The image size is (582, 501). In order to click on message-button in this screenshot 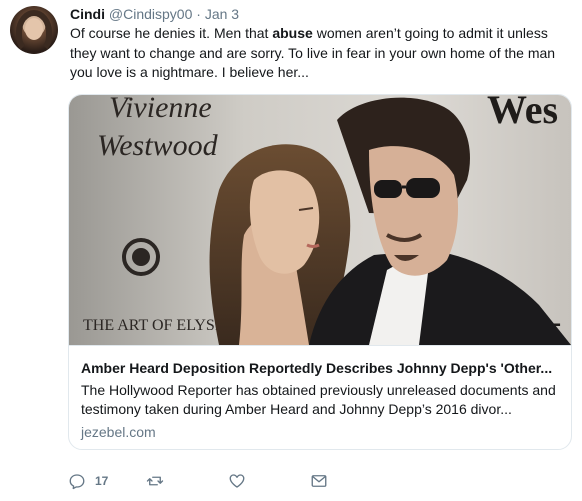, I will do `click(319, 481)`.